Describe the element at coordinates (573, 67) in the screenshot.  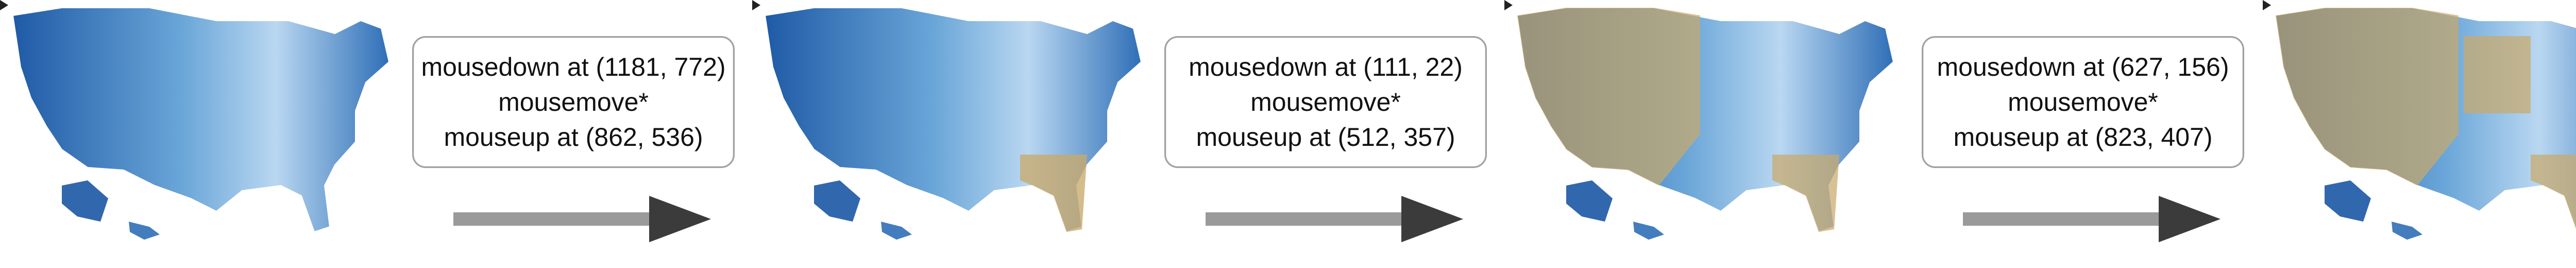
I see `mousedown-text: mousedown at (1181, 772)` at that location.